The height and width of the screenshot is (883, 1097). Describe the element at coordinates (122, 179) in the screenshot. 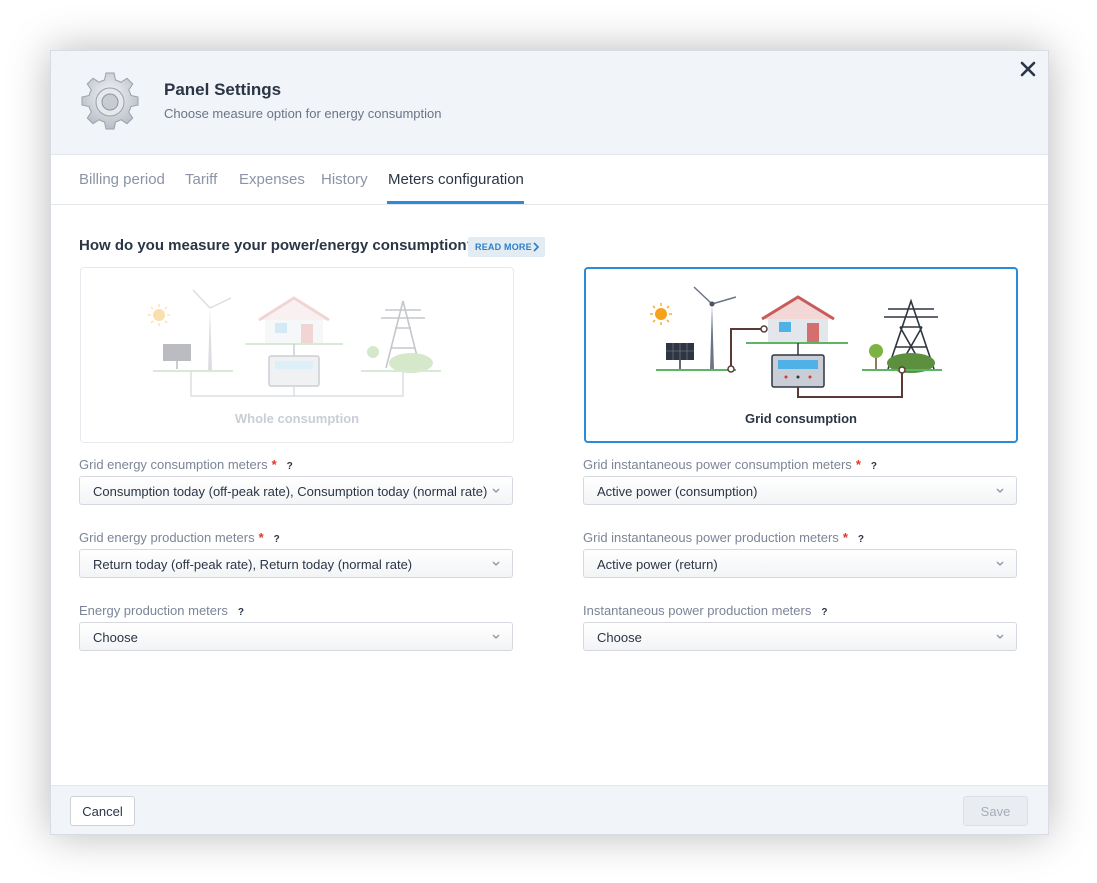

I see `tab-billing-period: Billing period` at that location.